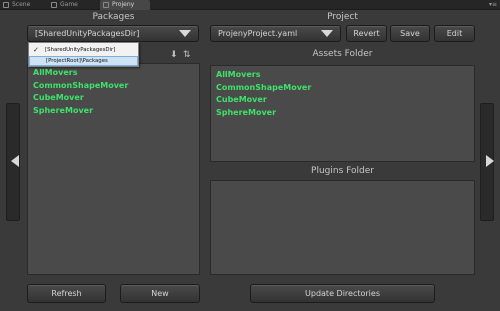  What do you see at coordinates (454, 33) in the screenshot?
I see `edit-button: Edit` at bounding box center [454, 33].